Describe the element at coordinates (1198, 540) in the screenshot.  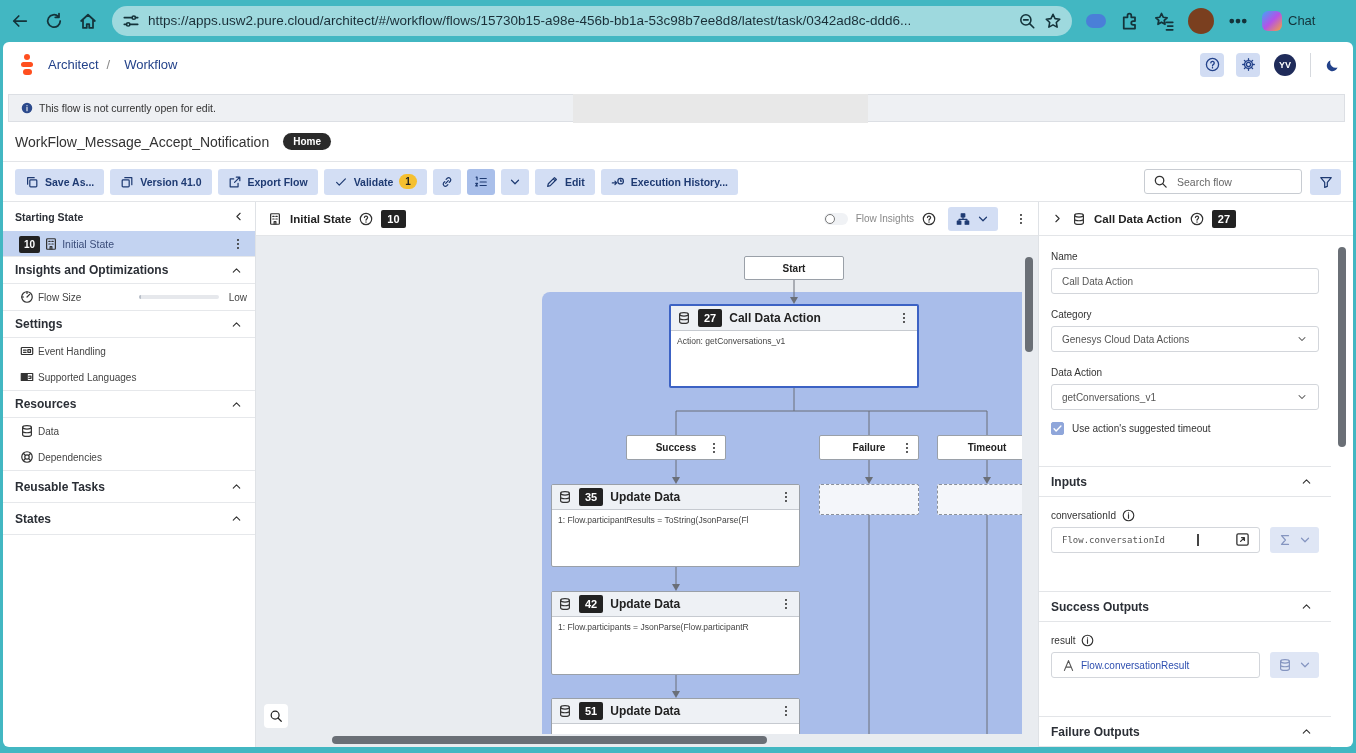
I see `text-cursor-icon` at that location.